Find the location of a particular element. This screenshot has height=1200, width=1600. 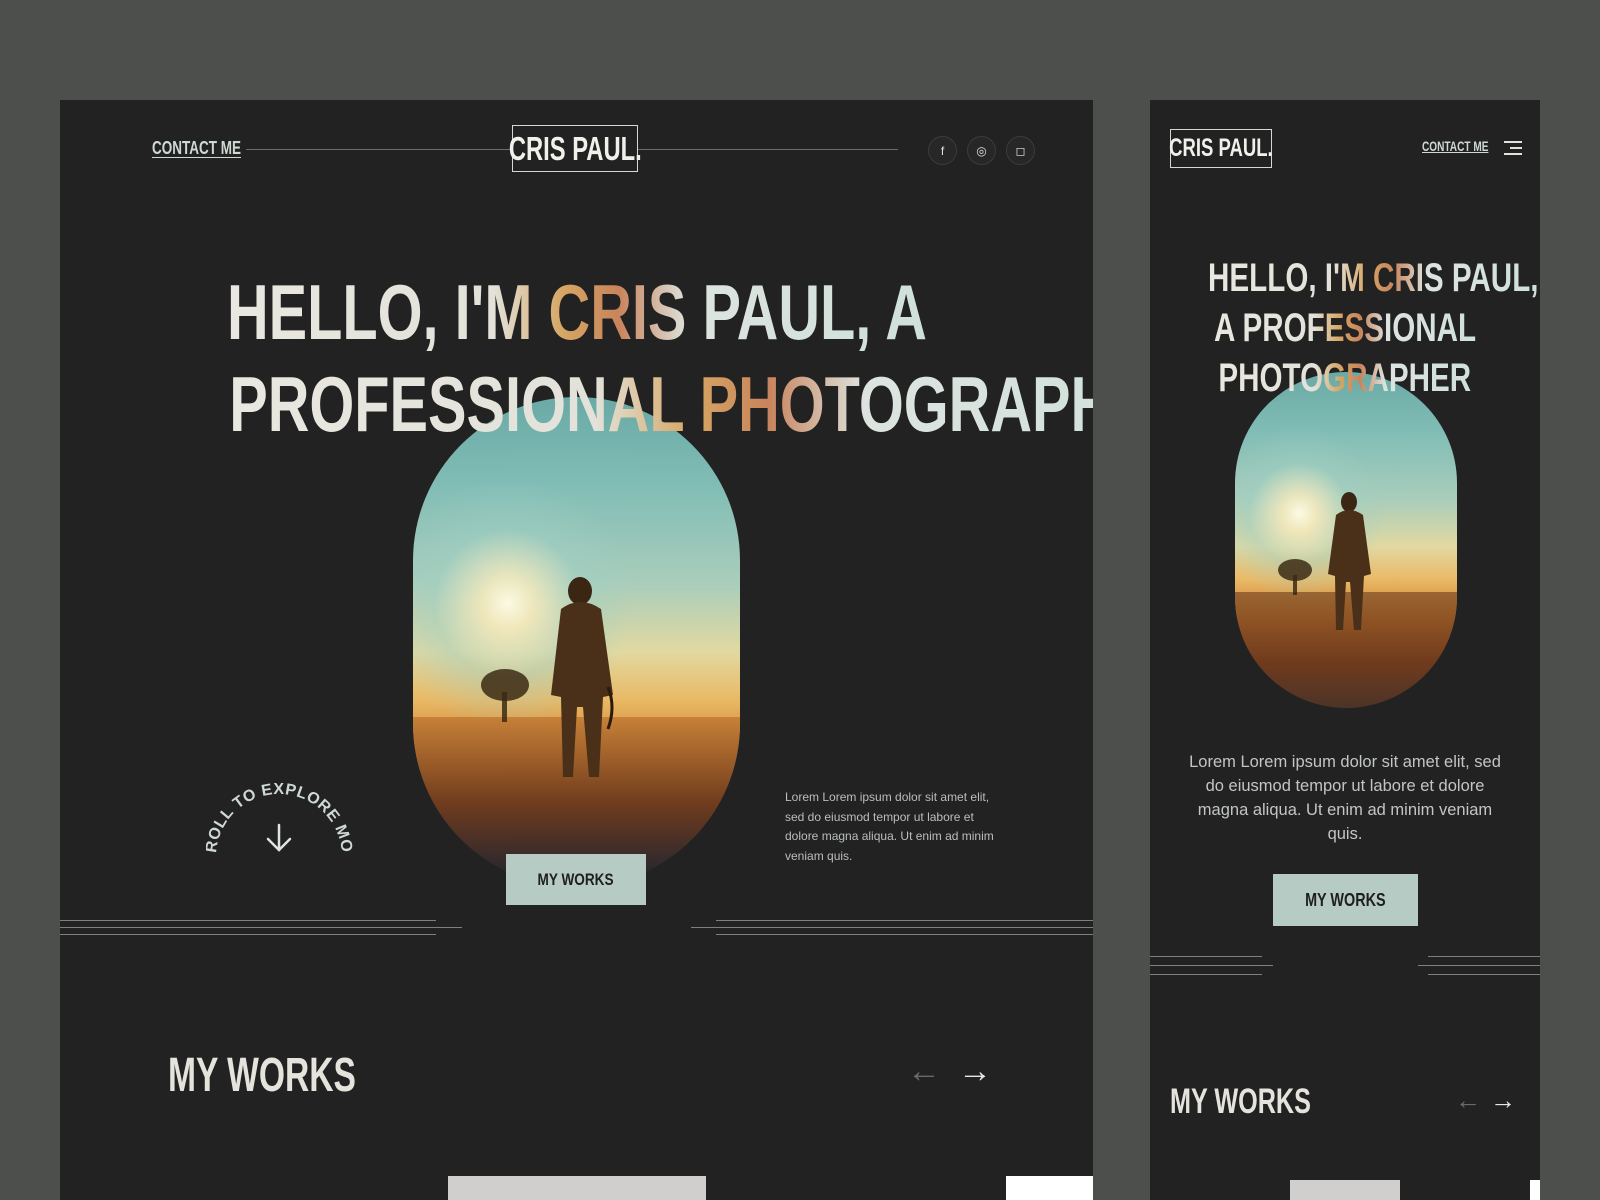

headline-line-2: PROFESSIONAL PHOTOGRAPHER is located at coordinates (661, 404).